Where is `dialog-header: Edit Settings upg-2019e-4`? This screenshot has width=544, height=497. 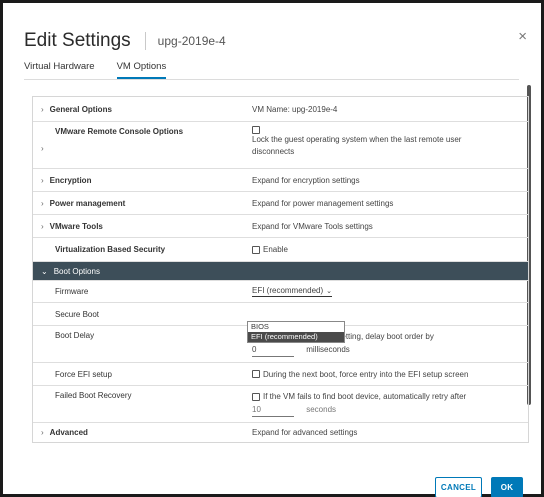 dialog-header: Edit Settings upg-2019e-4 is located at coordinates (125, 41).